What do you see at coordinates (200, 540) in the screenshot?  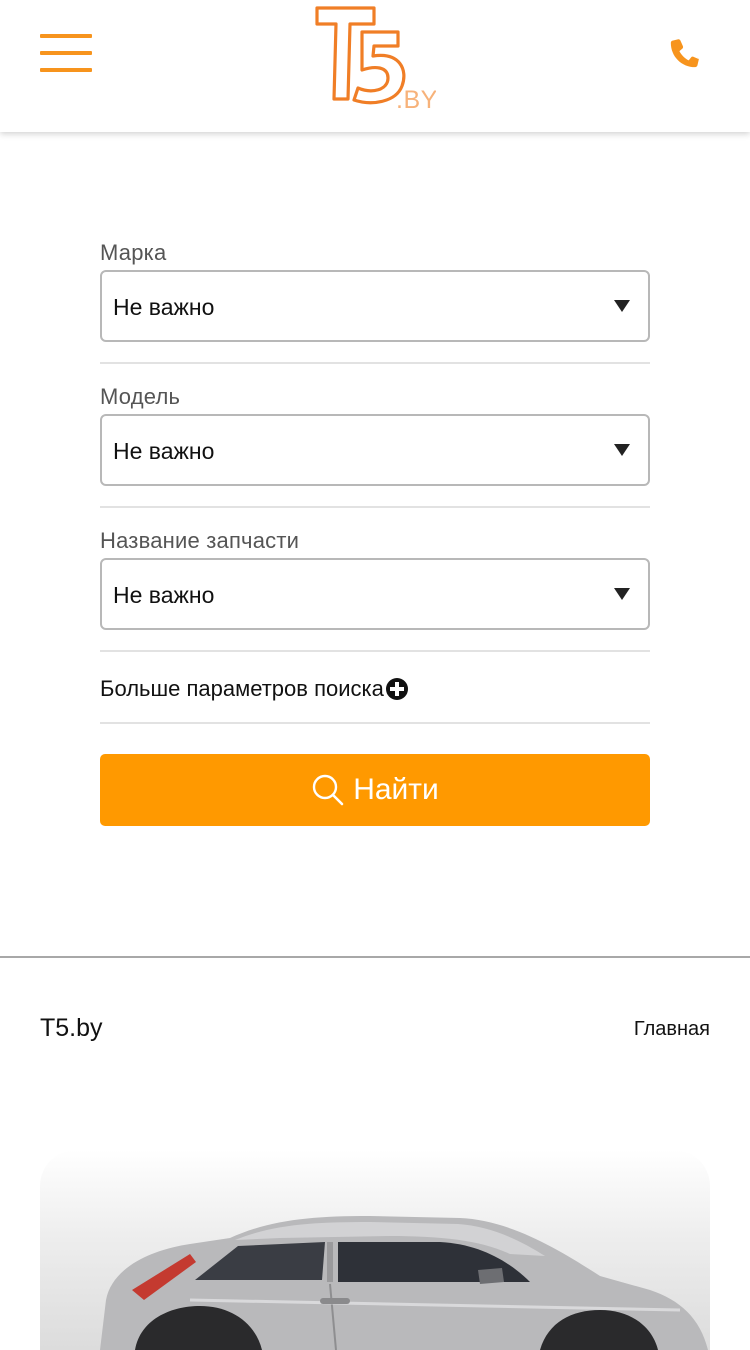 I see `part-name-label: Название запчасти` at bounding box center [200, 540].